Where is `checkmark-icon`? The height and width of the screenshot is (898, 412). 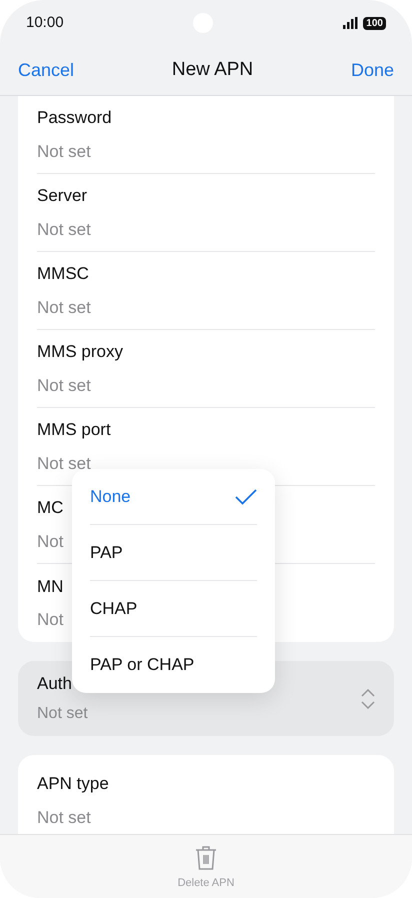 checkmark-icon is located at coordinates (246, 496).